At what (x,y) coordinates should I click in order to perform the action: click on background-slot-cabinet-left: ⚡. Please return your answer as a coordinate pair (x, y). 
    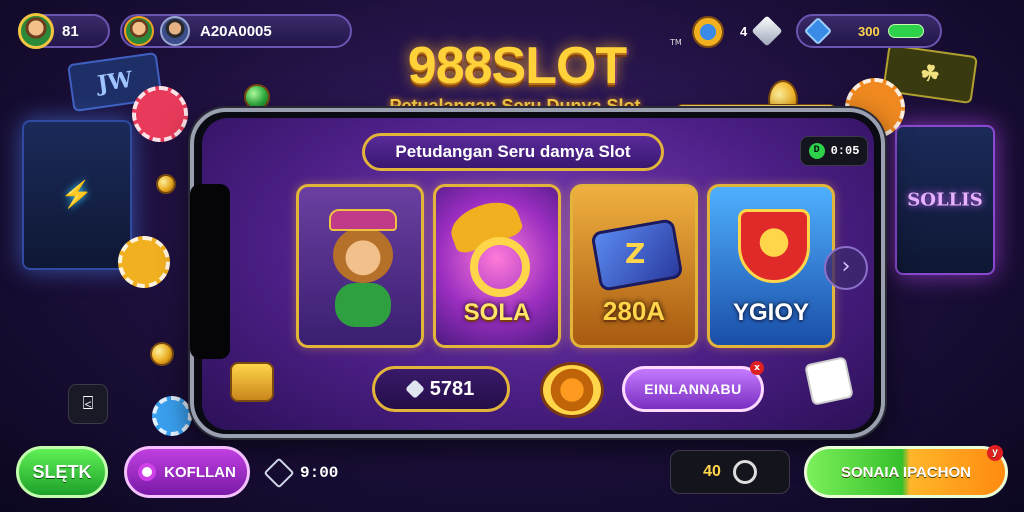
    Looking at the image, I should click on (77, 195).